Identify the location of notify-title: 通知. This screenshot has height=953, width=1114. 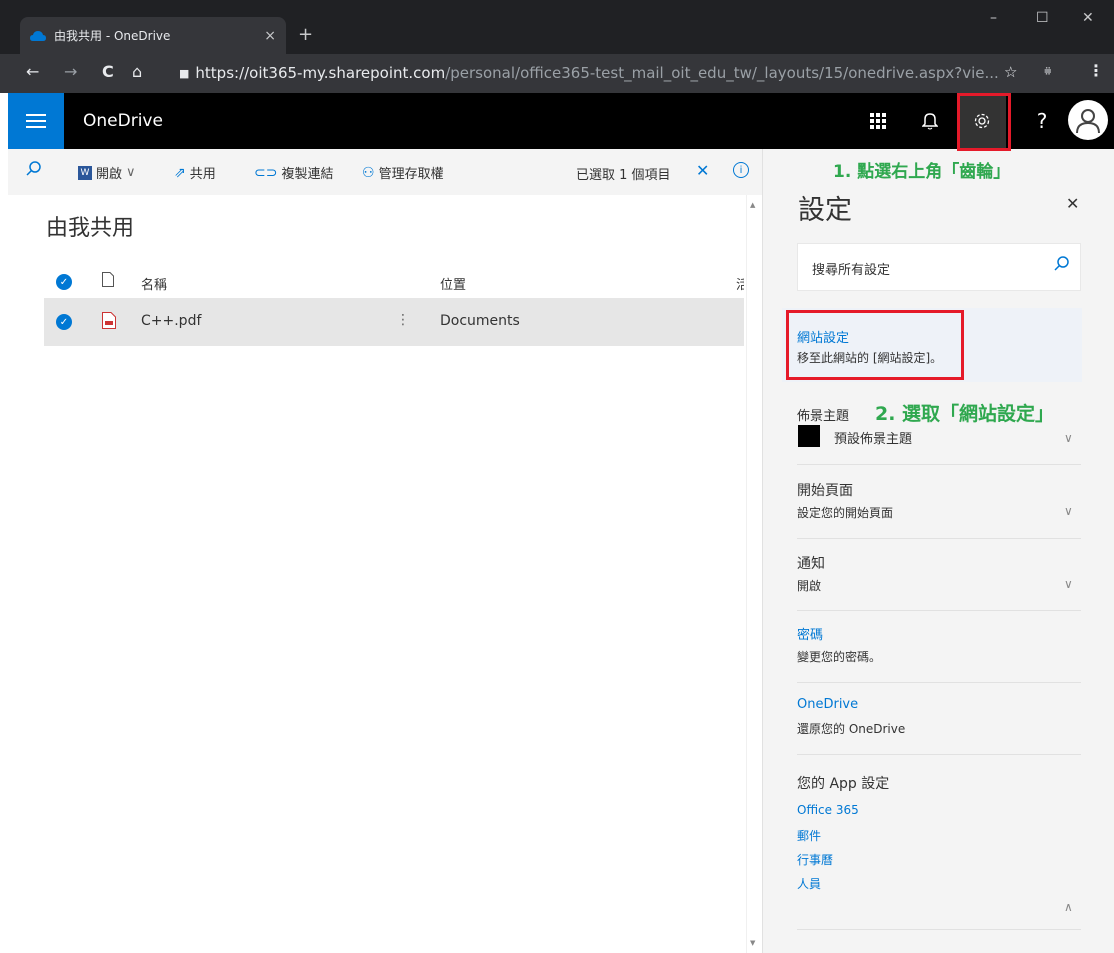
(811, 564).